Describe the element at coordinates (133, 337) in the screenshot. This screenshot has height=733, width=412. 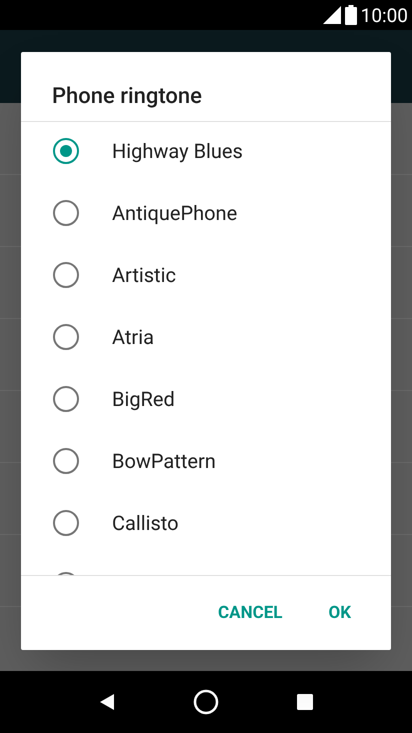
I see `option-label: Atria` at that location.